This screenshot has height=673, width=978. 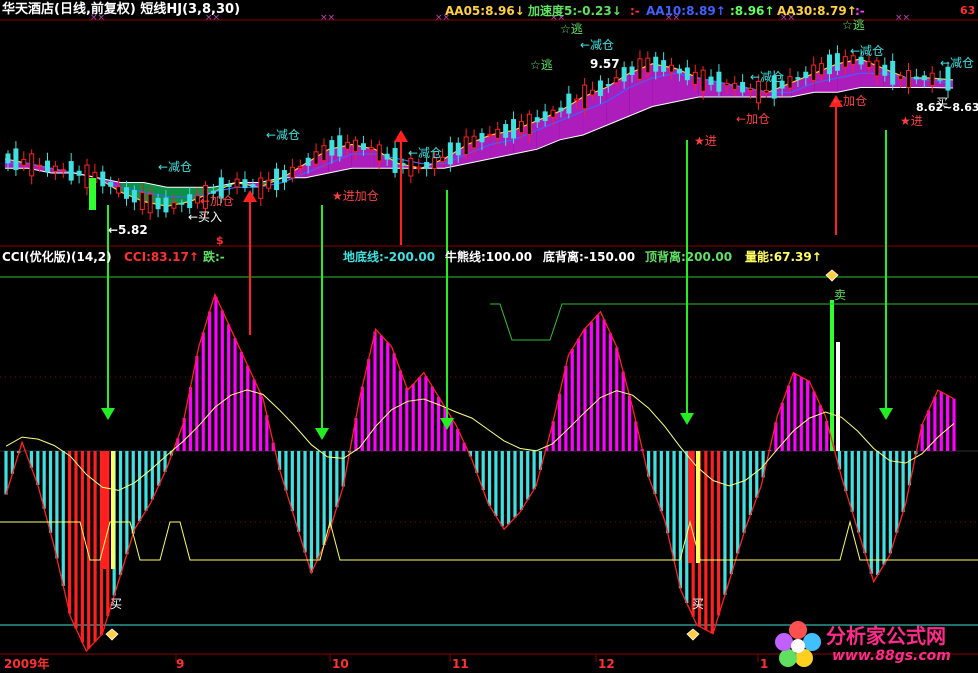 I want to click on jiancang-label-4: ←减仓, so click(x=597, y=45).